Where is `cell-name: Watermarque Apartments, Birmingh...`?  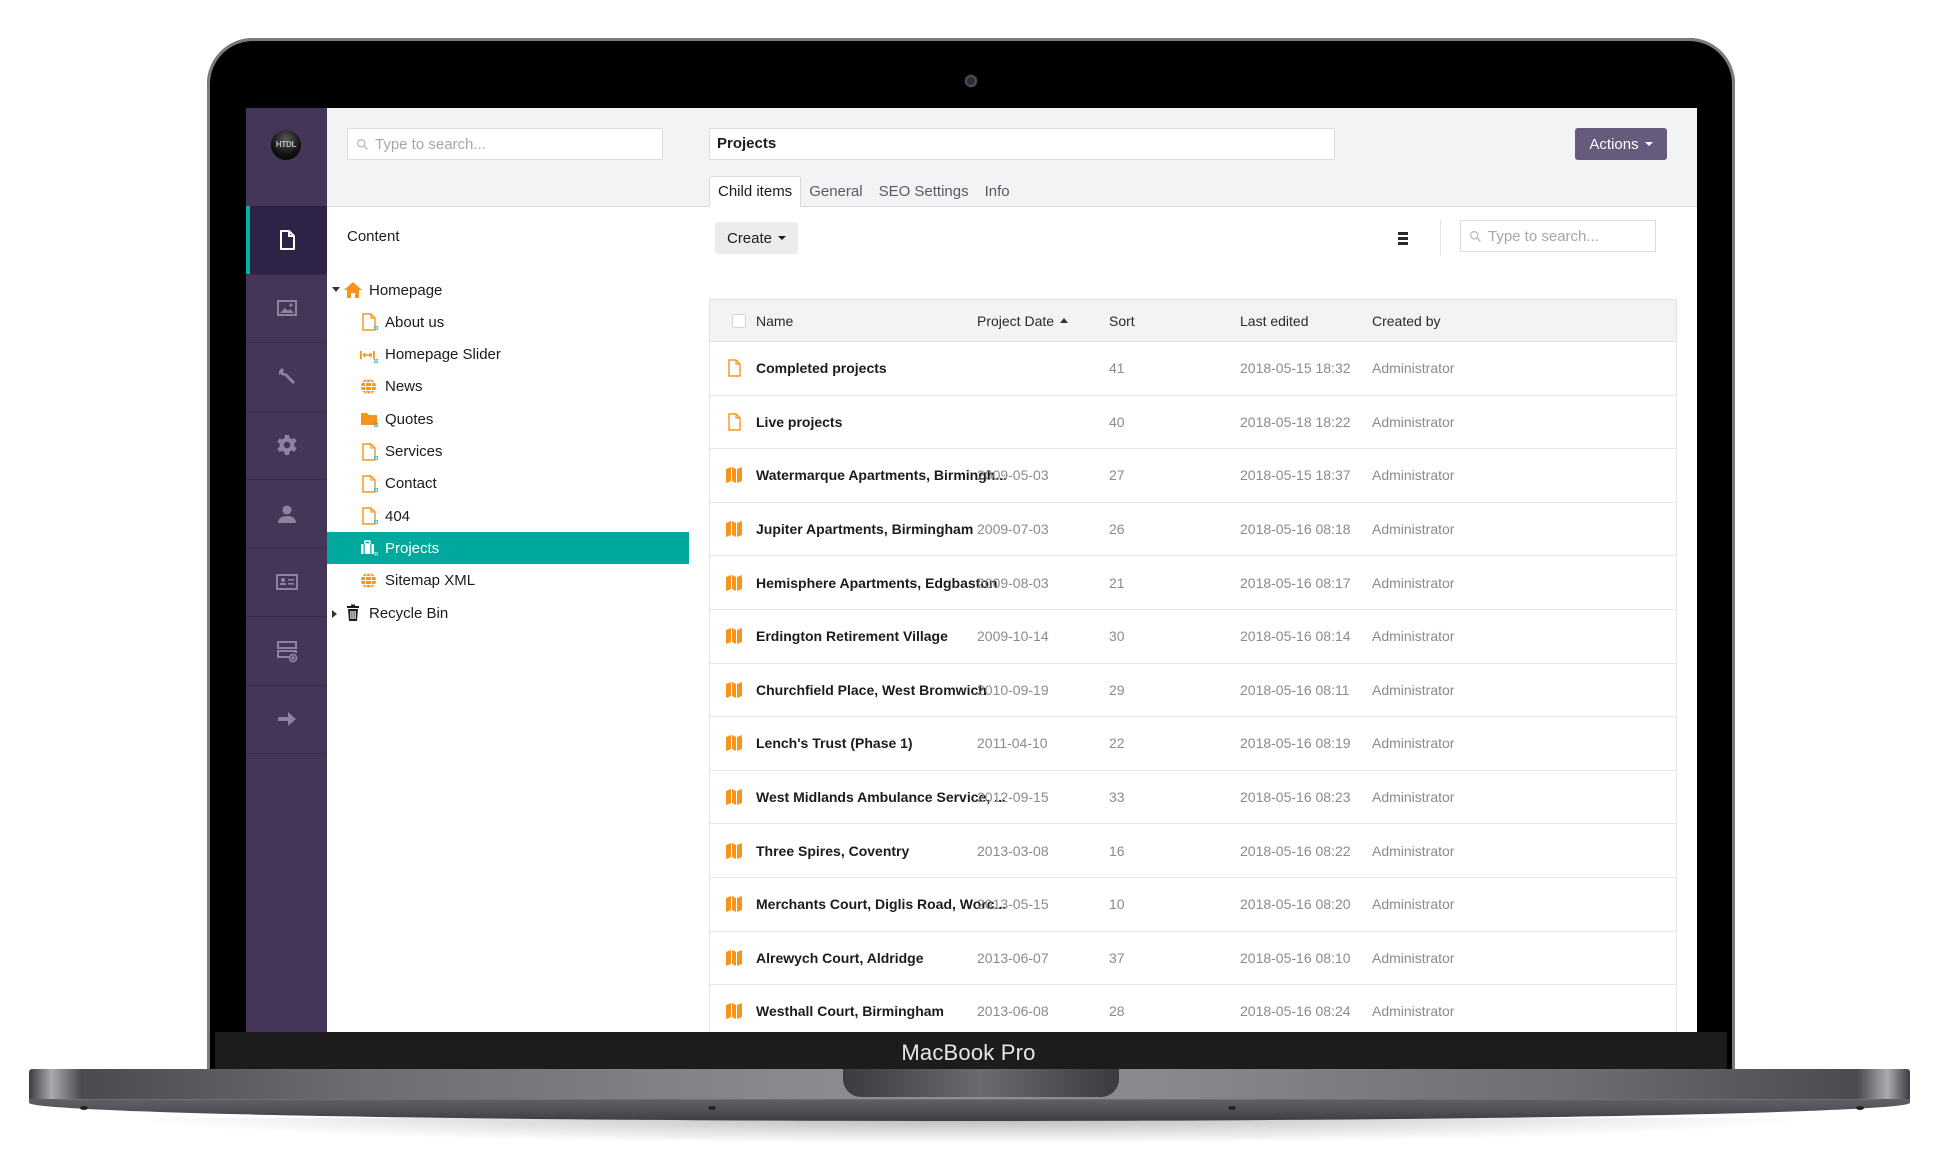
cell-name: Watermarque Apartments, Birmingh... is located at coordinates (881, 475).